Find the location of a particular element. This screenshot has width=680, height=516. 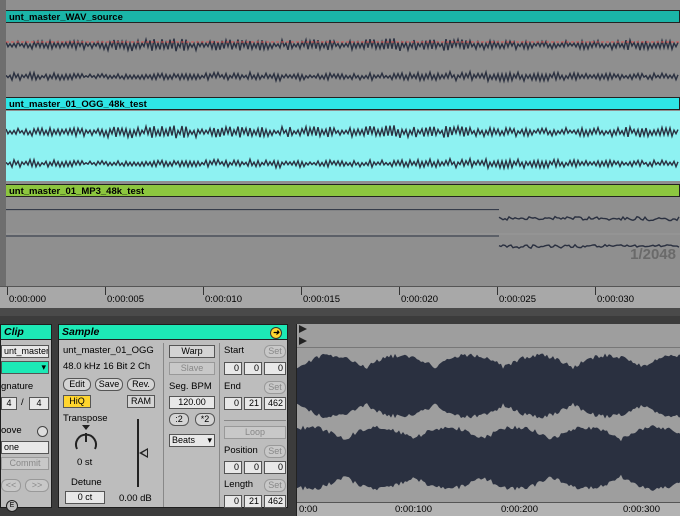

transpose-knob is located at coordinates (86, 442).